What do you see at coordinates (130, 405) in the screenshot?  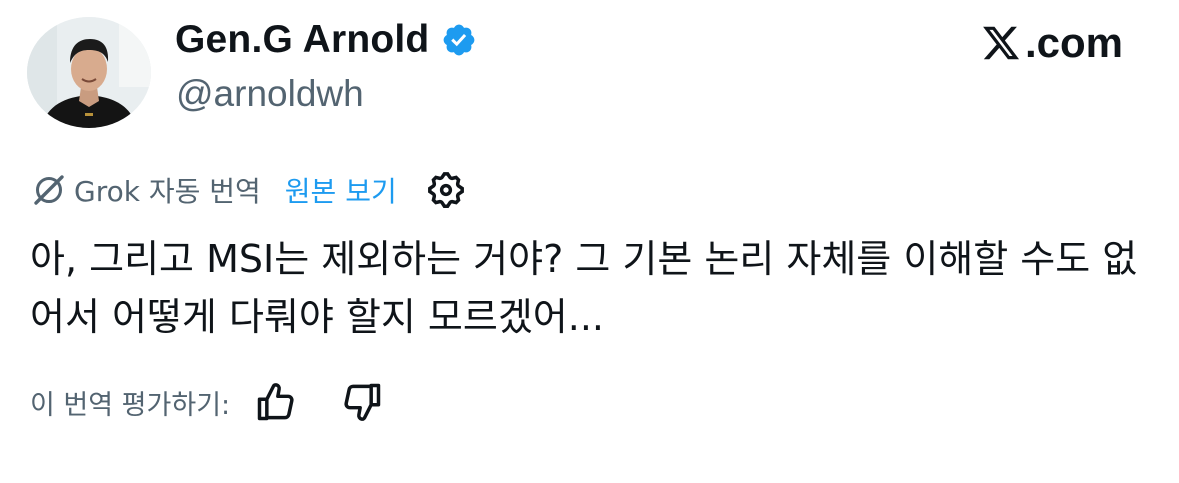 I see `rating-label: 이 번역 평가하기:` at bounding box center [130, 405].